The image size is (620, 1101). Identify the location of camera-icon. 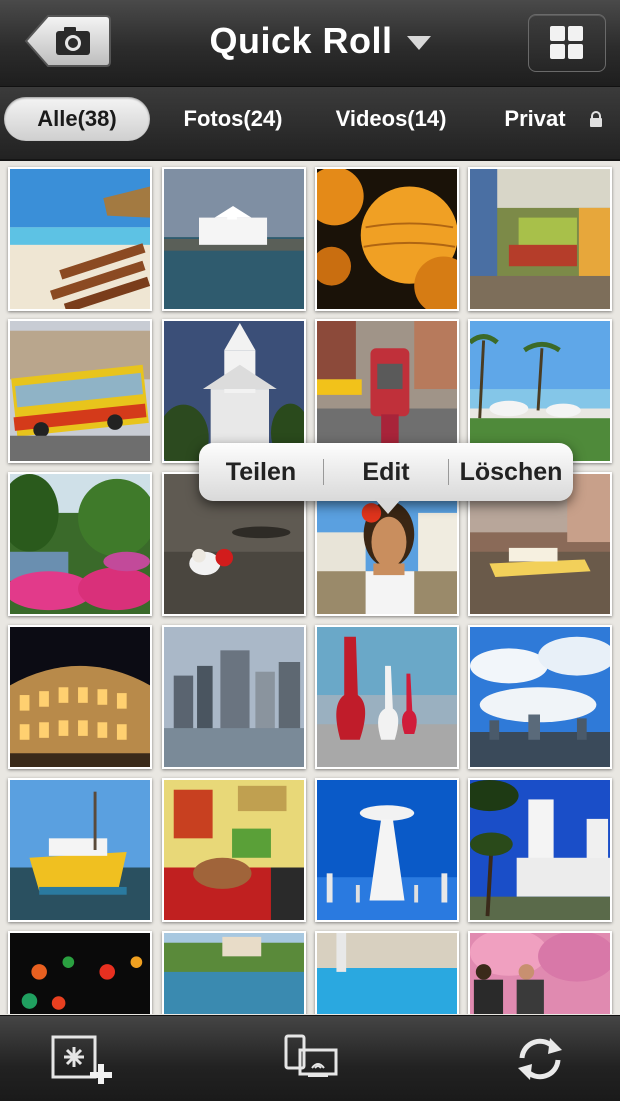
(73, 41).